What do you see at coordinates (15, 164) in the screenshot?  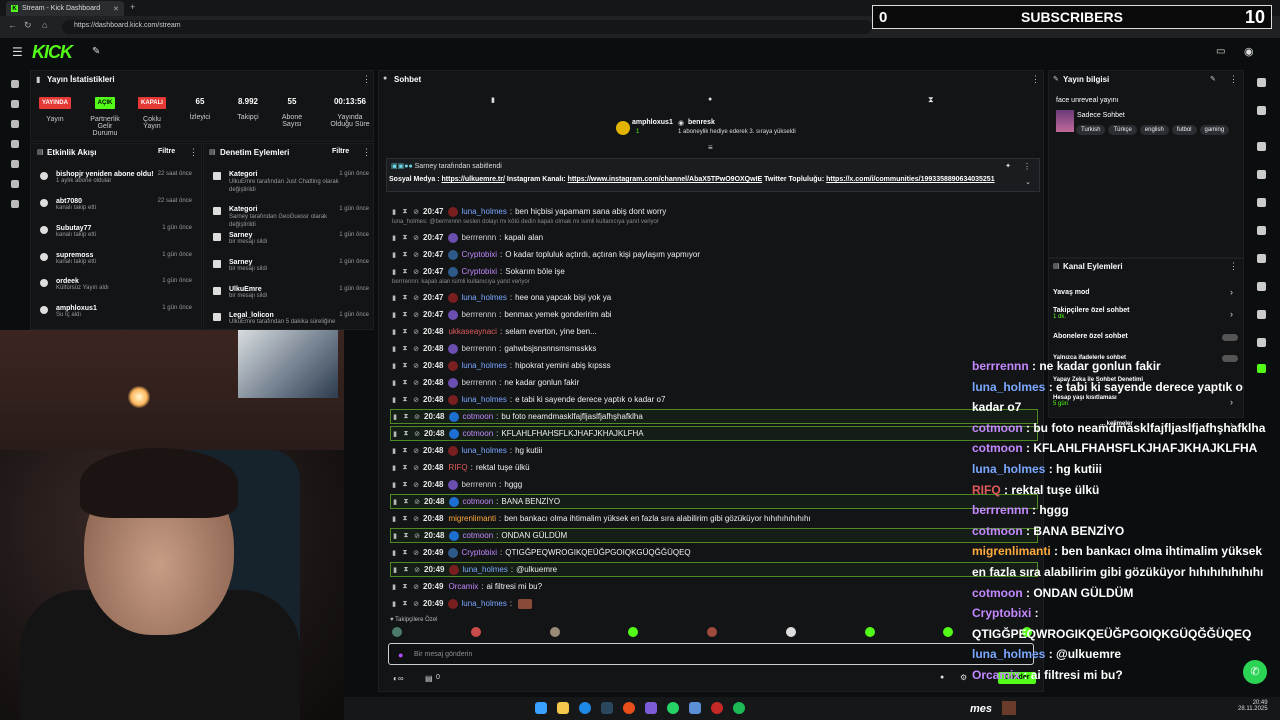 I see `monetization-nav-icon` at bounding box center [15, 164].